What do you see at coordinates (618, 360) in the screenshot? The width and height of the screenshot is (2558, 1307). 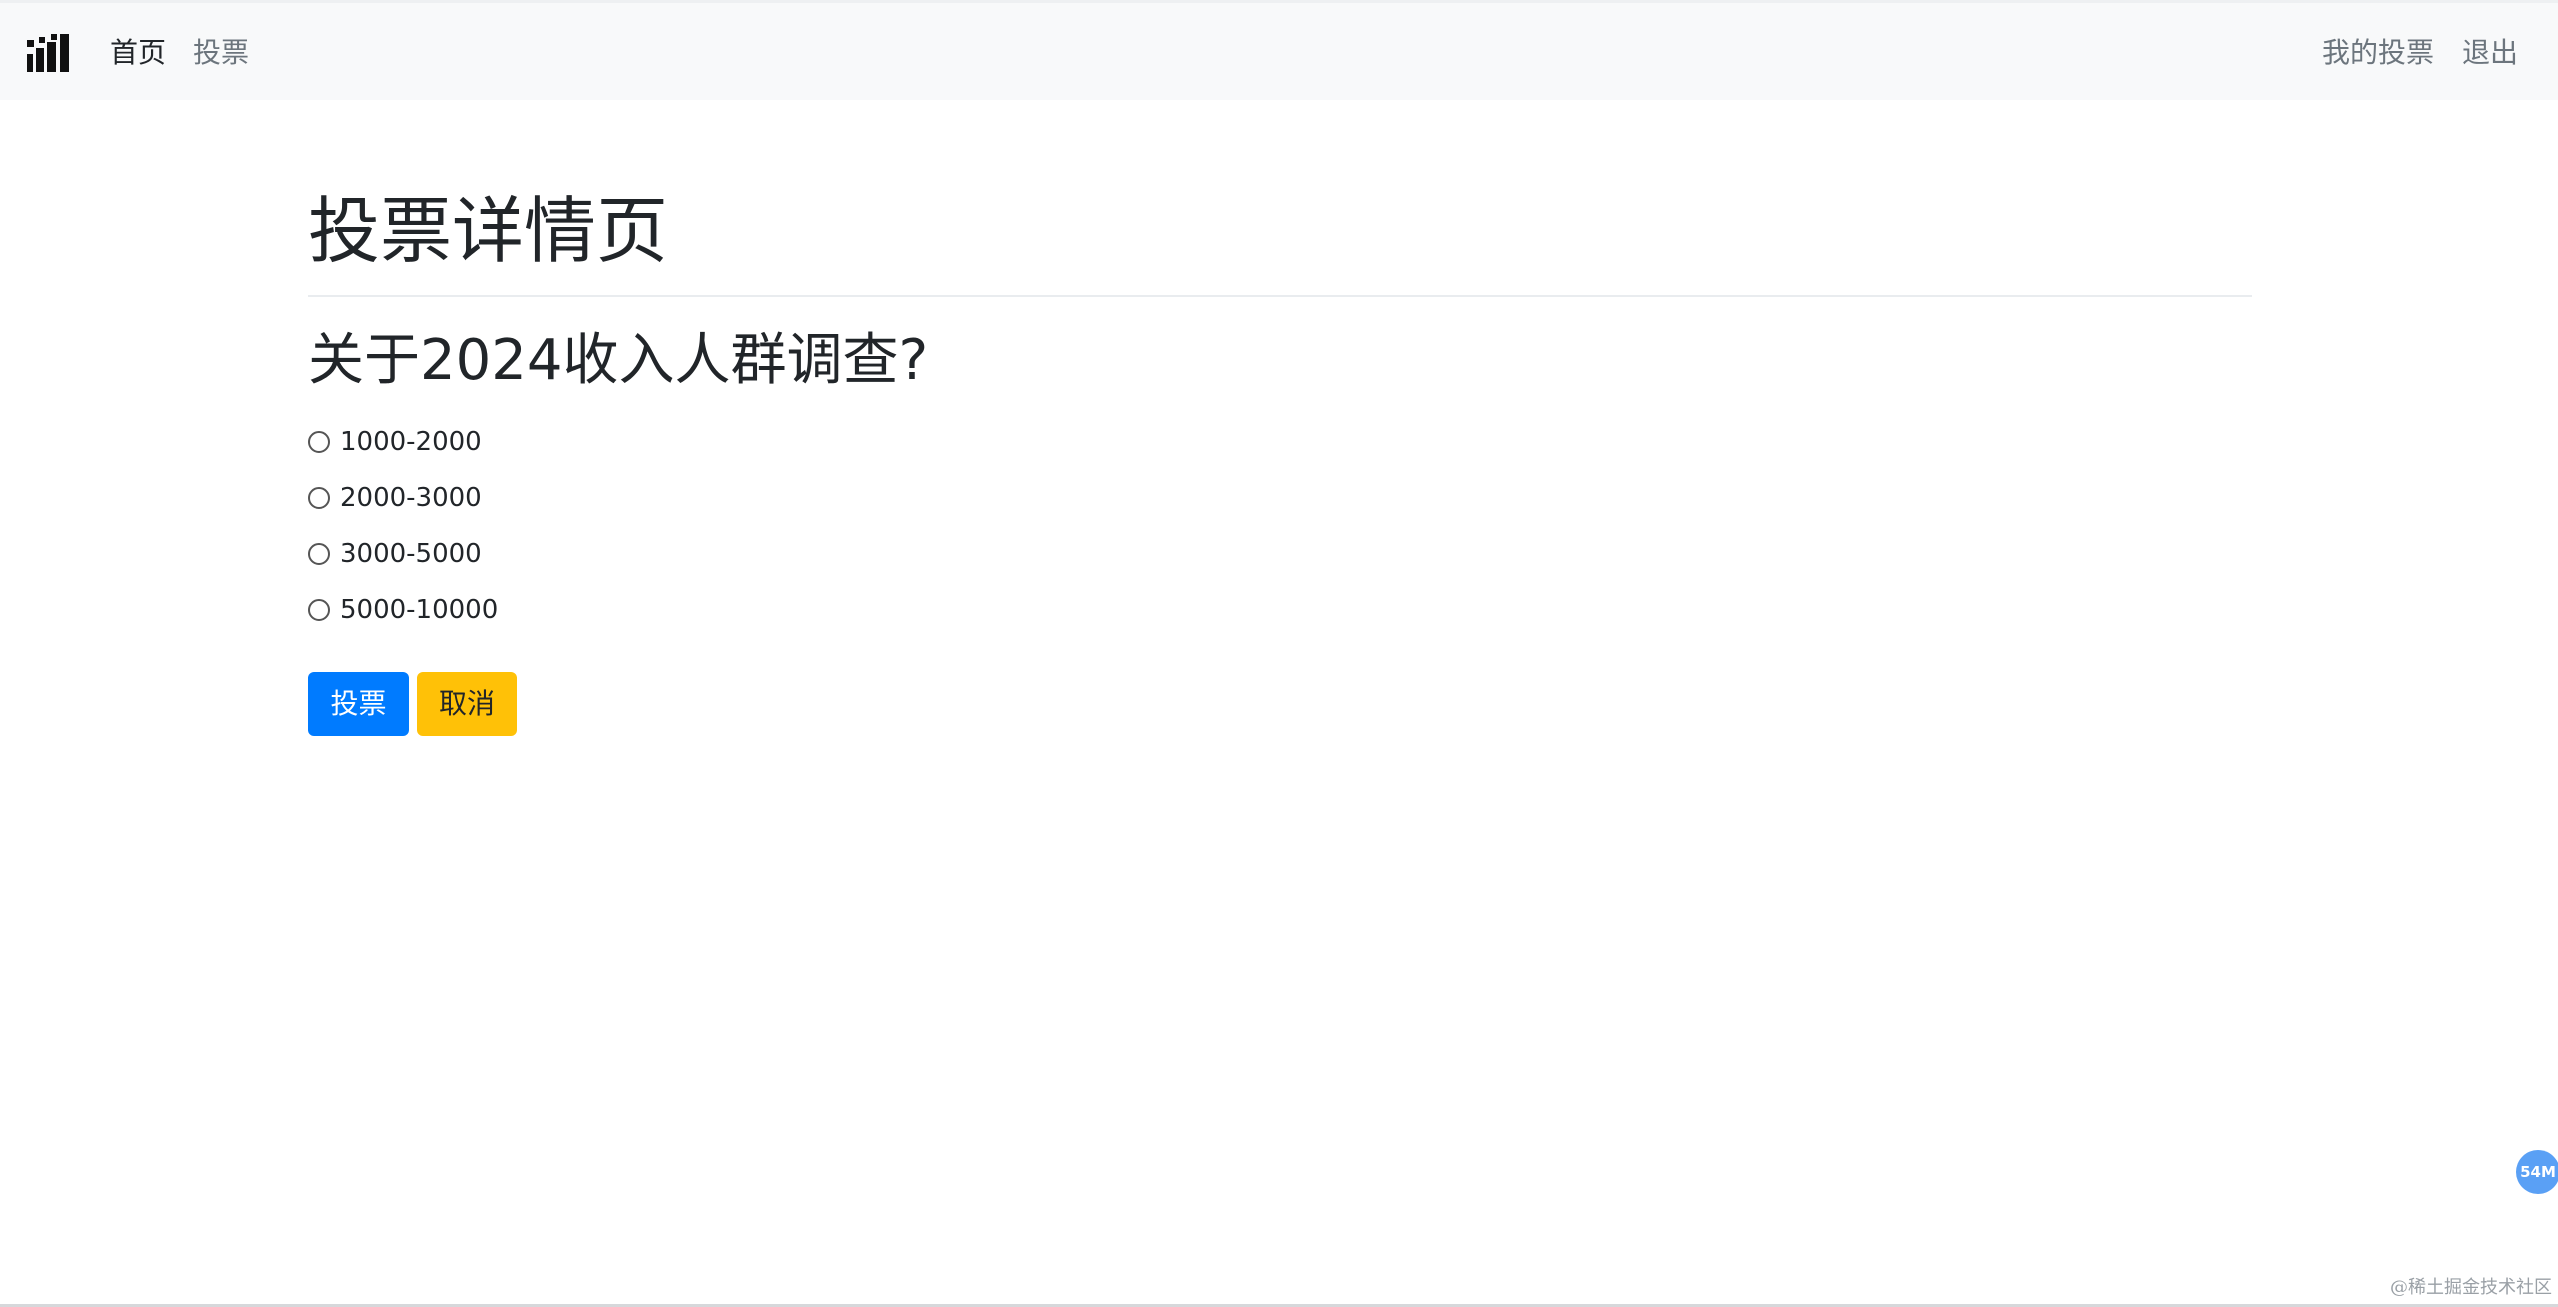 I see `vote-question: 关于2024收入人群调查?` at bounding box center [618, 360].